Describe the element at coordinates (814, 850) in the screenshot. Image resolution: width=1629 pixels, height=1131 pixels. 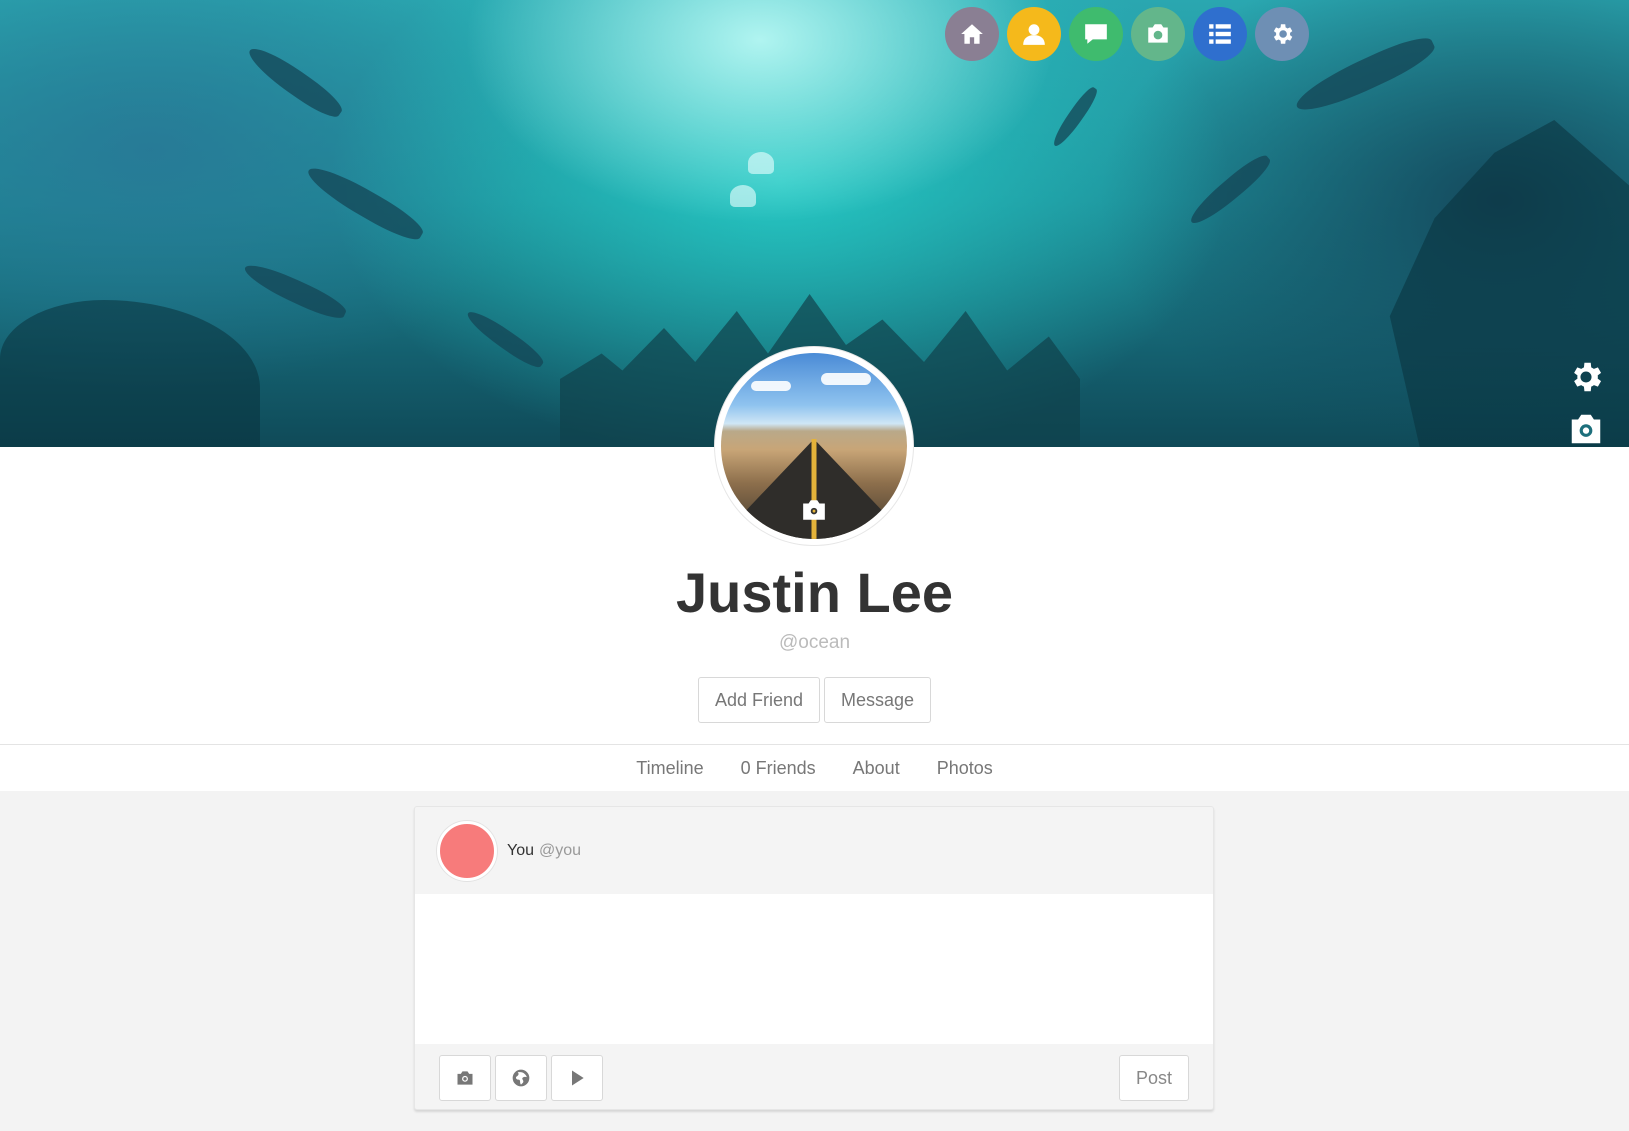
I see `composer-header: You @you` at that location.